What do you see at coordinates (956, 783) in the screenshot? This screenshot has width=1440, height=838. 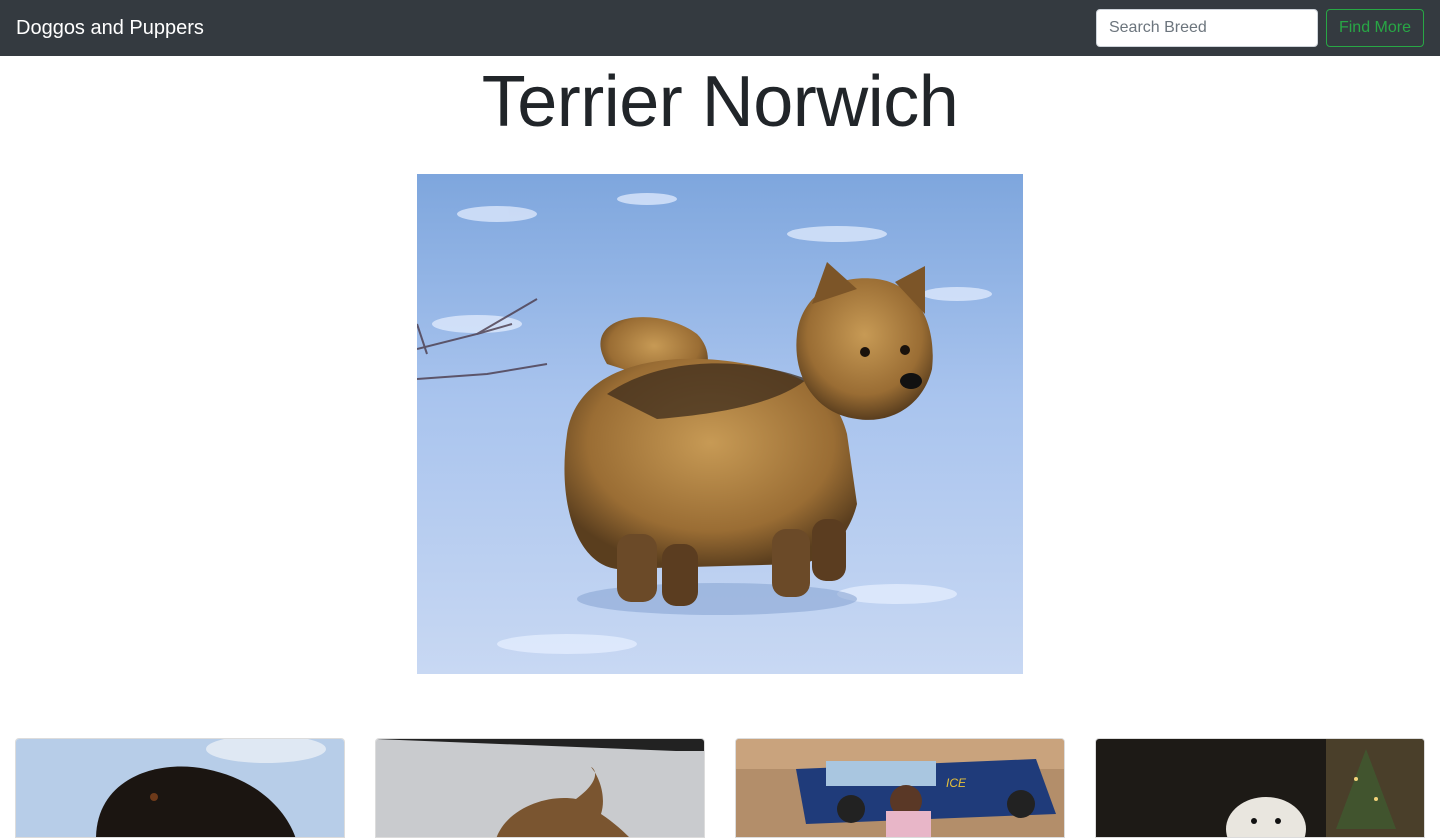 I see `svg-text: ICE` at bounding box center [956, 783].